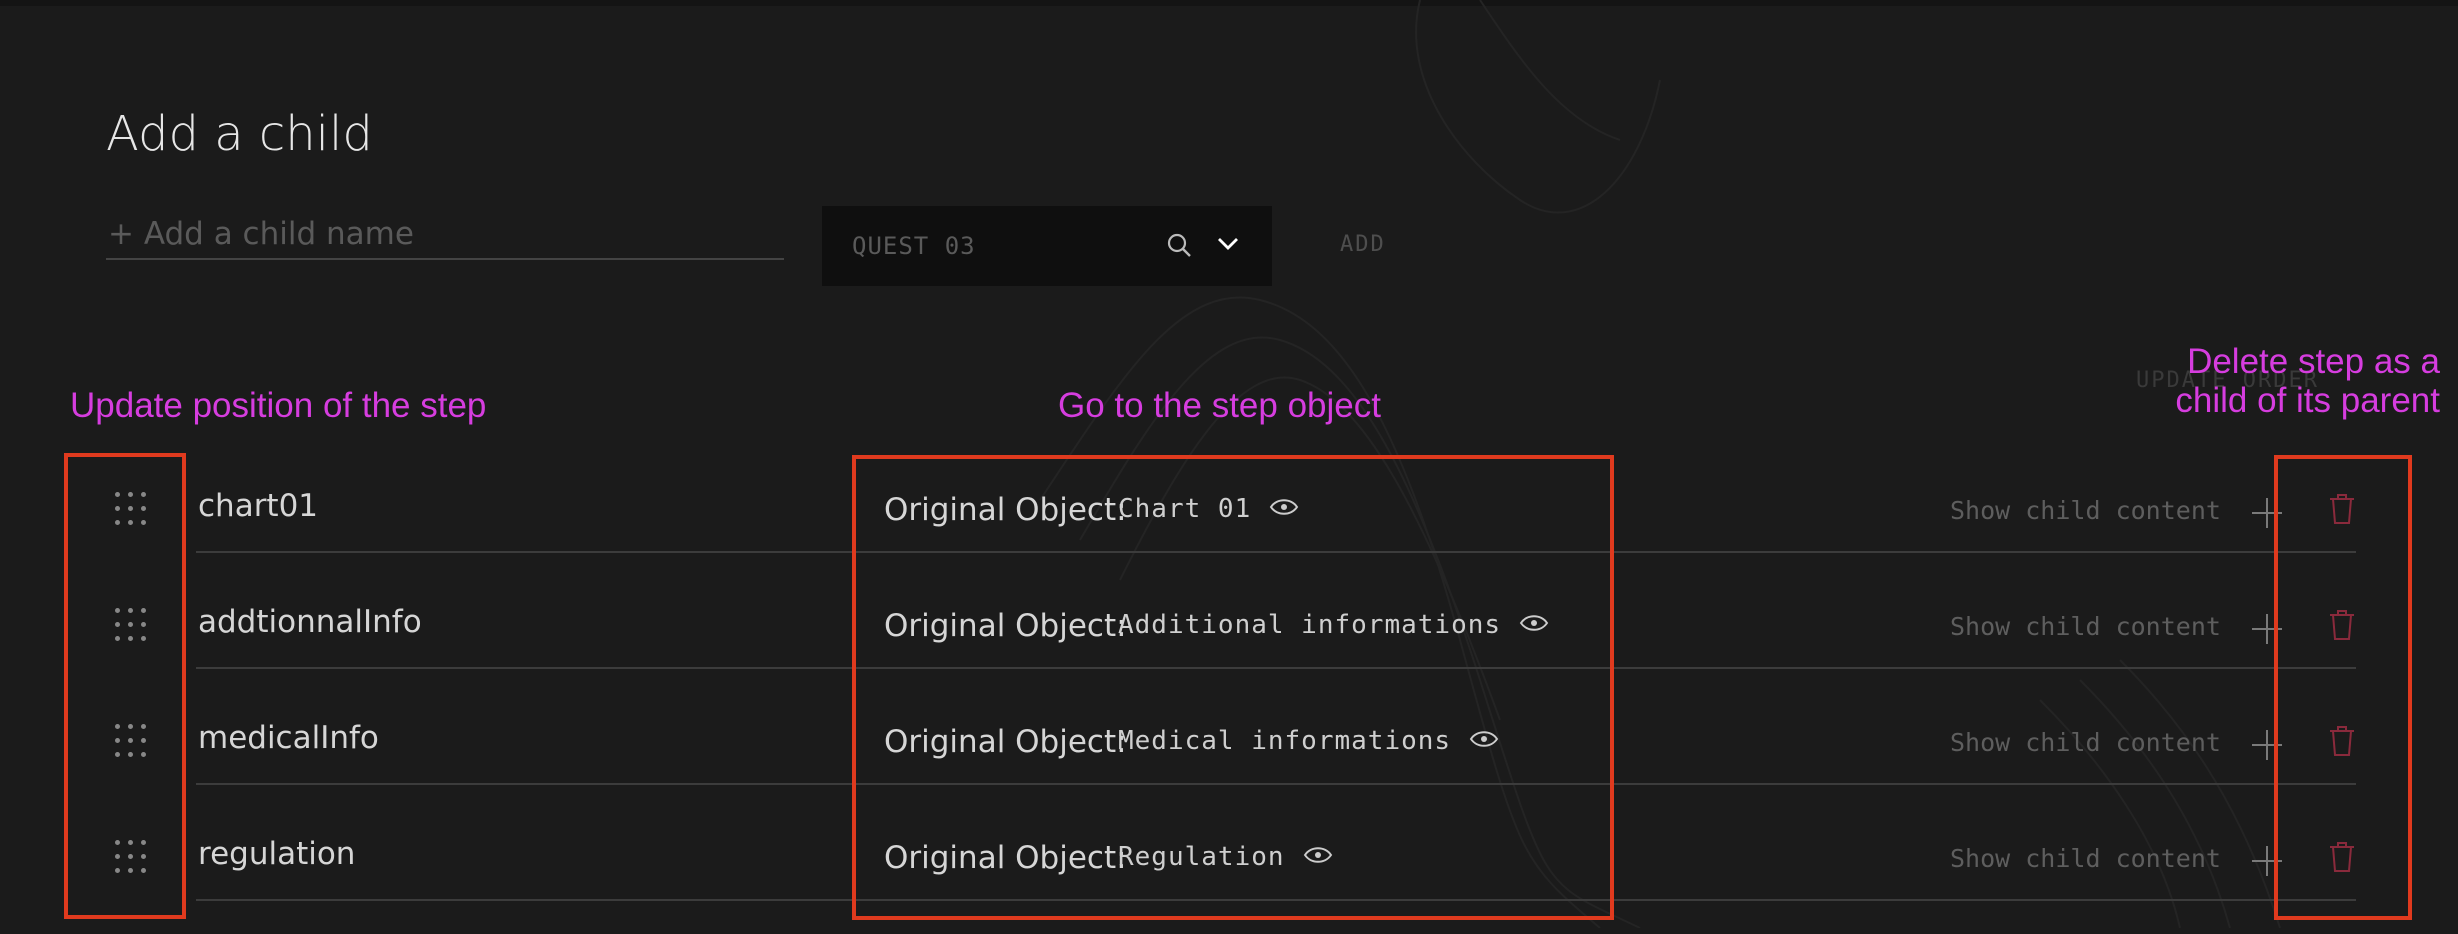 The image size is (2458, 934). I want to click on highlight-drag-column, so click(125, 686).